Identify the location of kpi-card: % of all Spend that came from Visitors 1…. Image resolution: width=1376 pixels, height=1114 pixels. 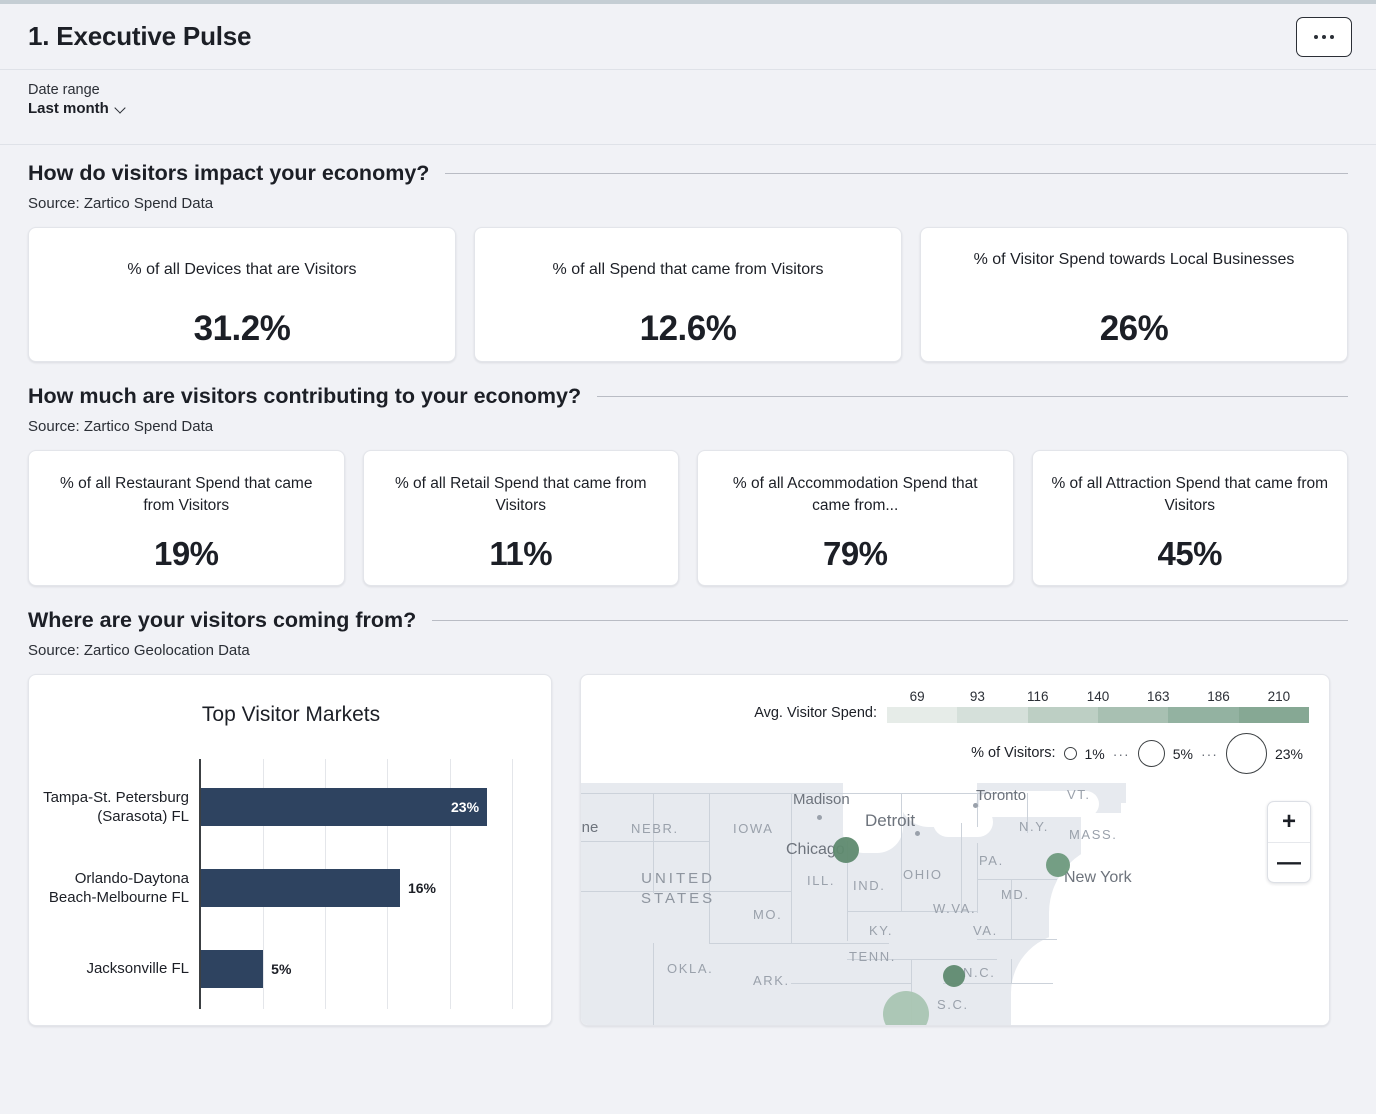
(688, 294).